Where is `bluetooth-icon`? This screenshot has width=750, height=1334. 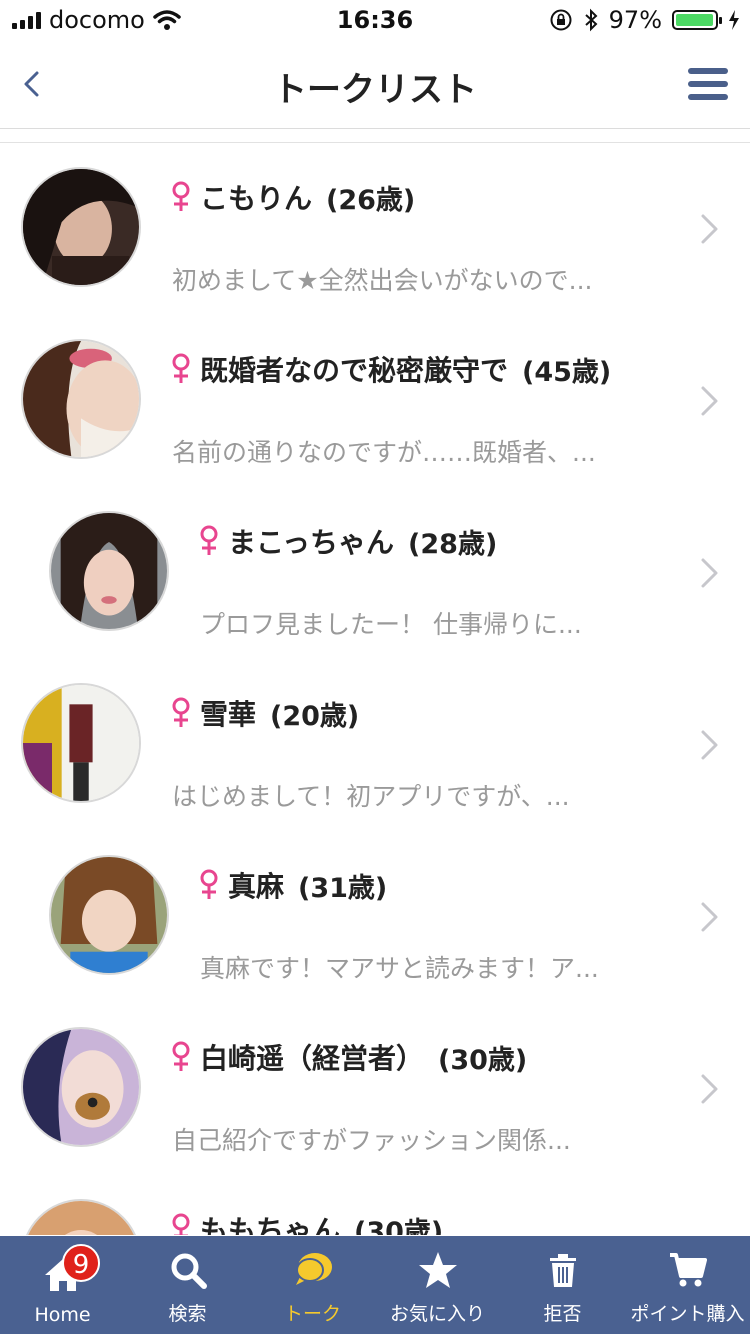
bluetooth-icon is located at coordinates (591, 20).